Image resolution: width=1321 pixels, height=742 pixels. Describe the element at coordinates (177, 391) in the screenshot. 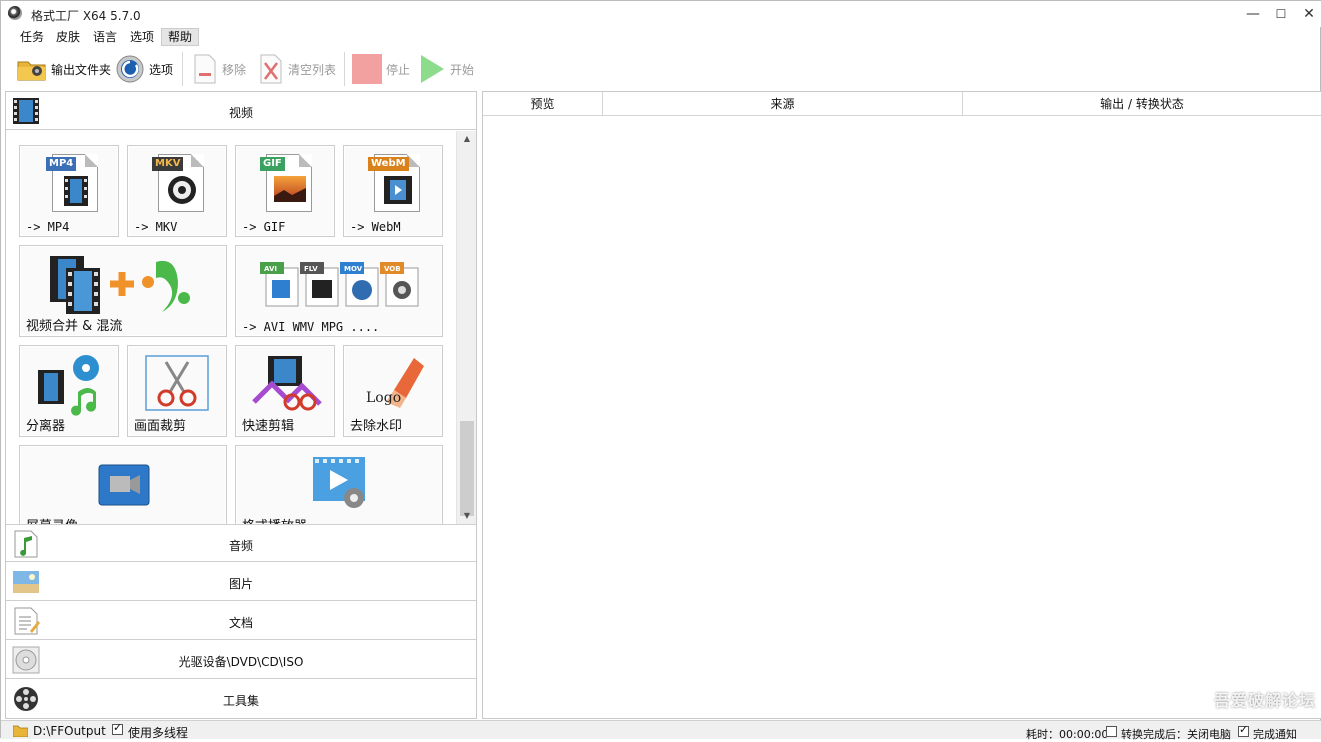

I see `crop-tile: 画面裁剪` at that location.